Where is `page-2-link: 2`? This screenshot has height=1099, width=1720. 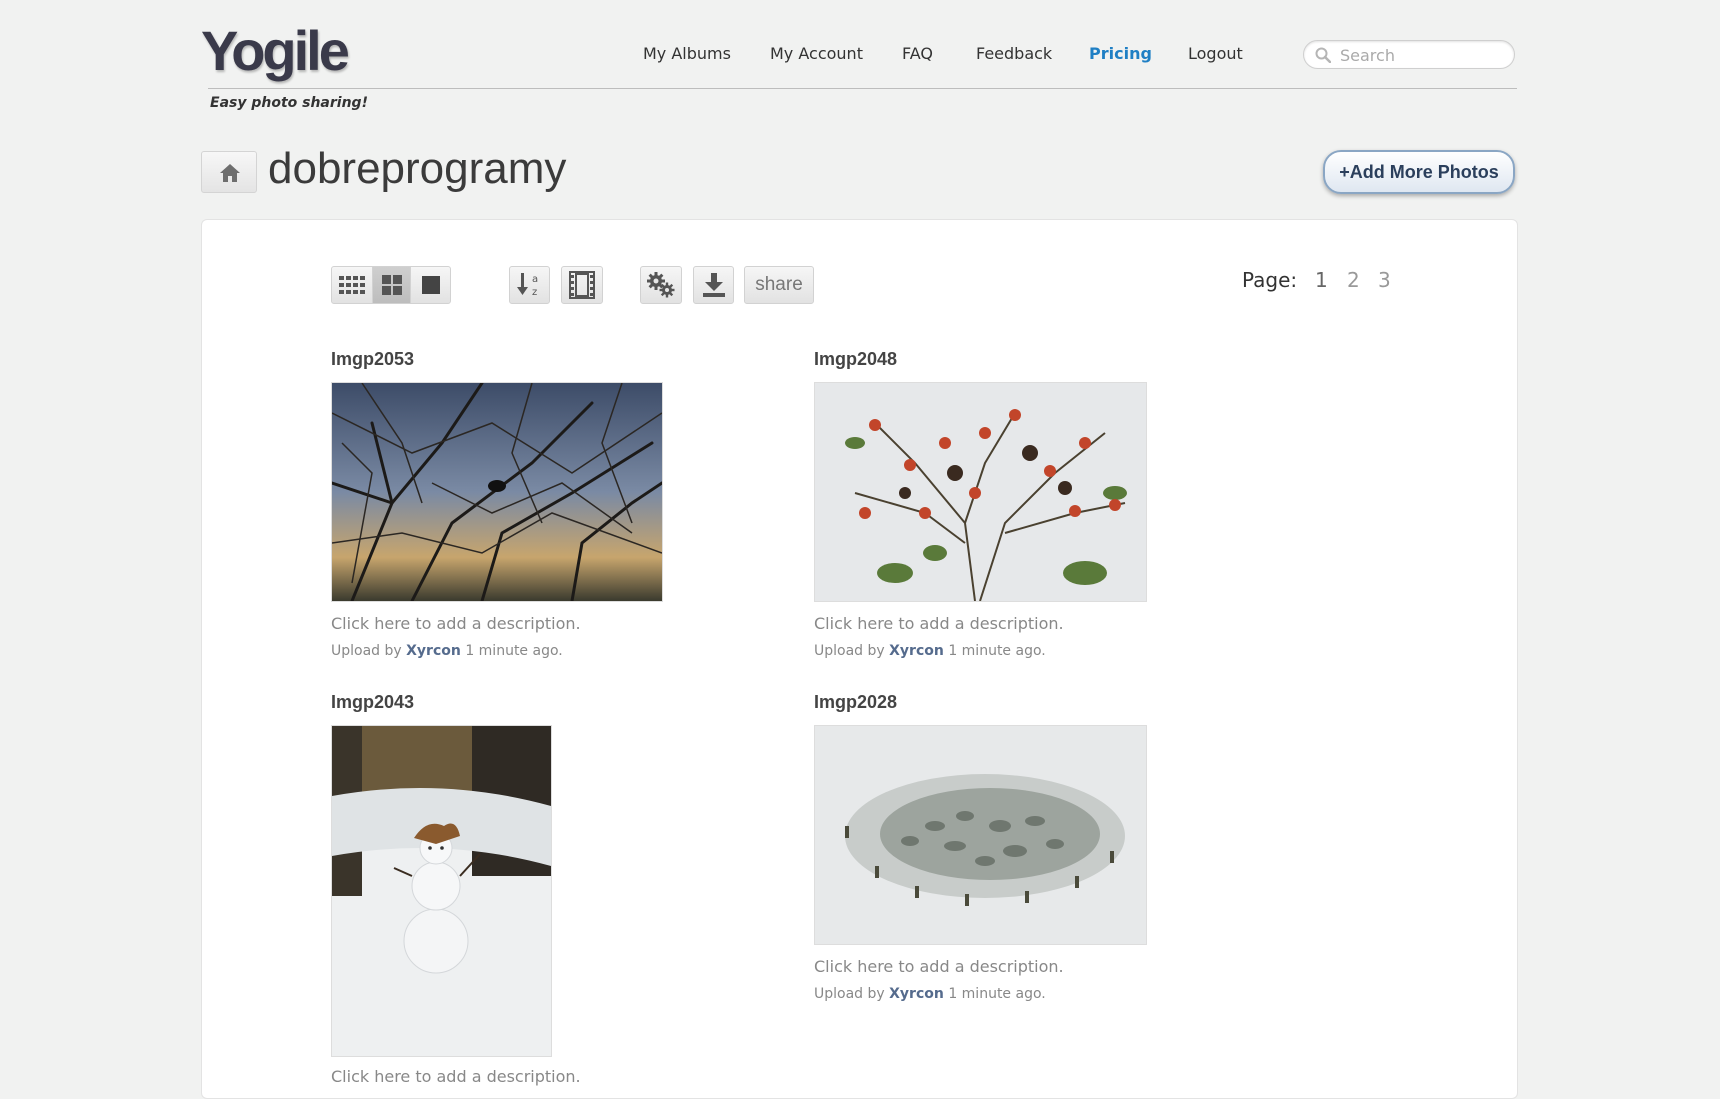 page-2-link: 2 is located at coordinates (1353, 280).